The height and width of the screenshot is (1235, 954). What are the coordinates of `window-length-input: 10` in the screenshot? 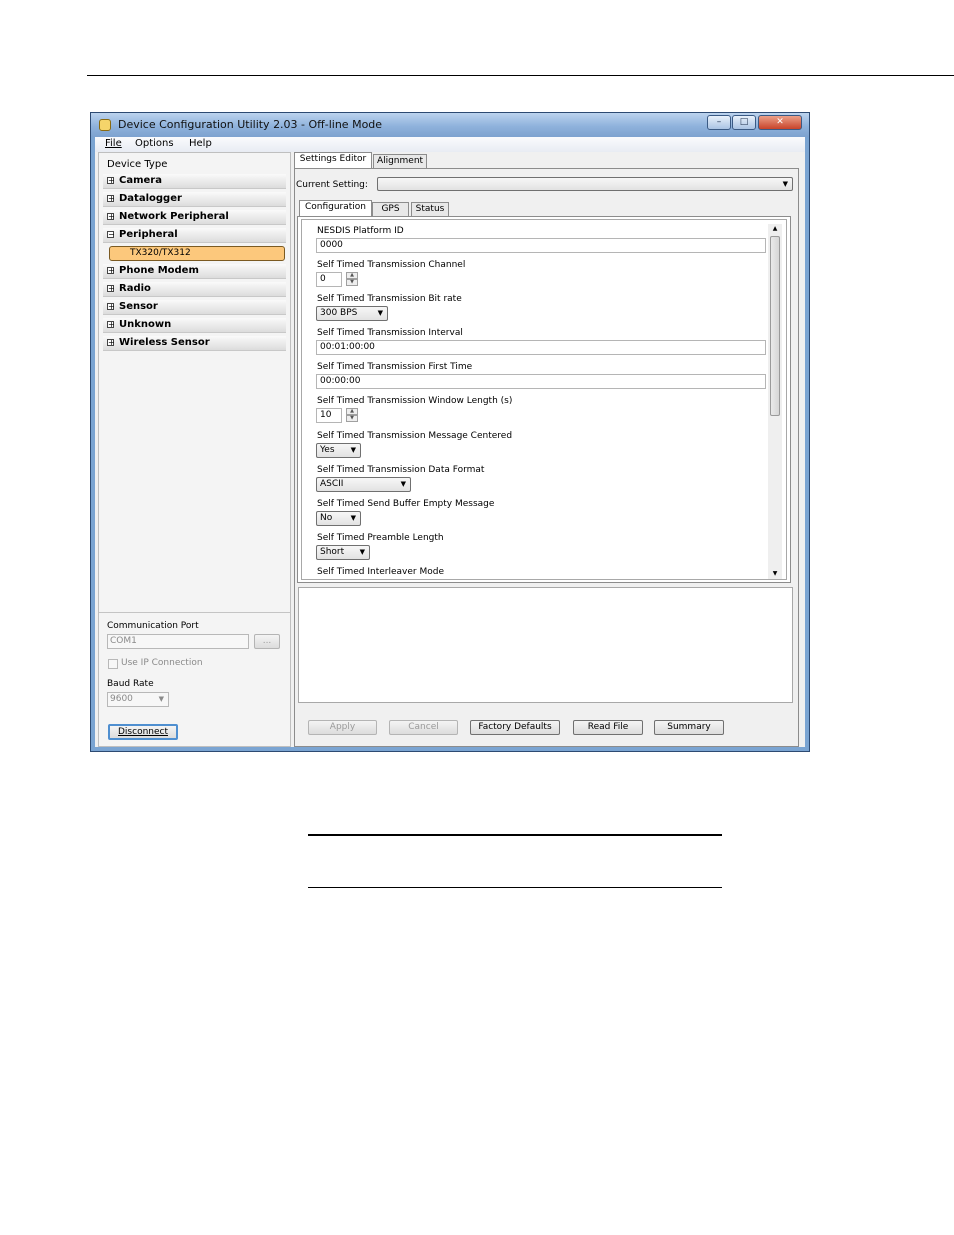 It's located at (329, 415).